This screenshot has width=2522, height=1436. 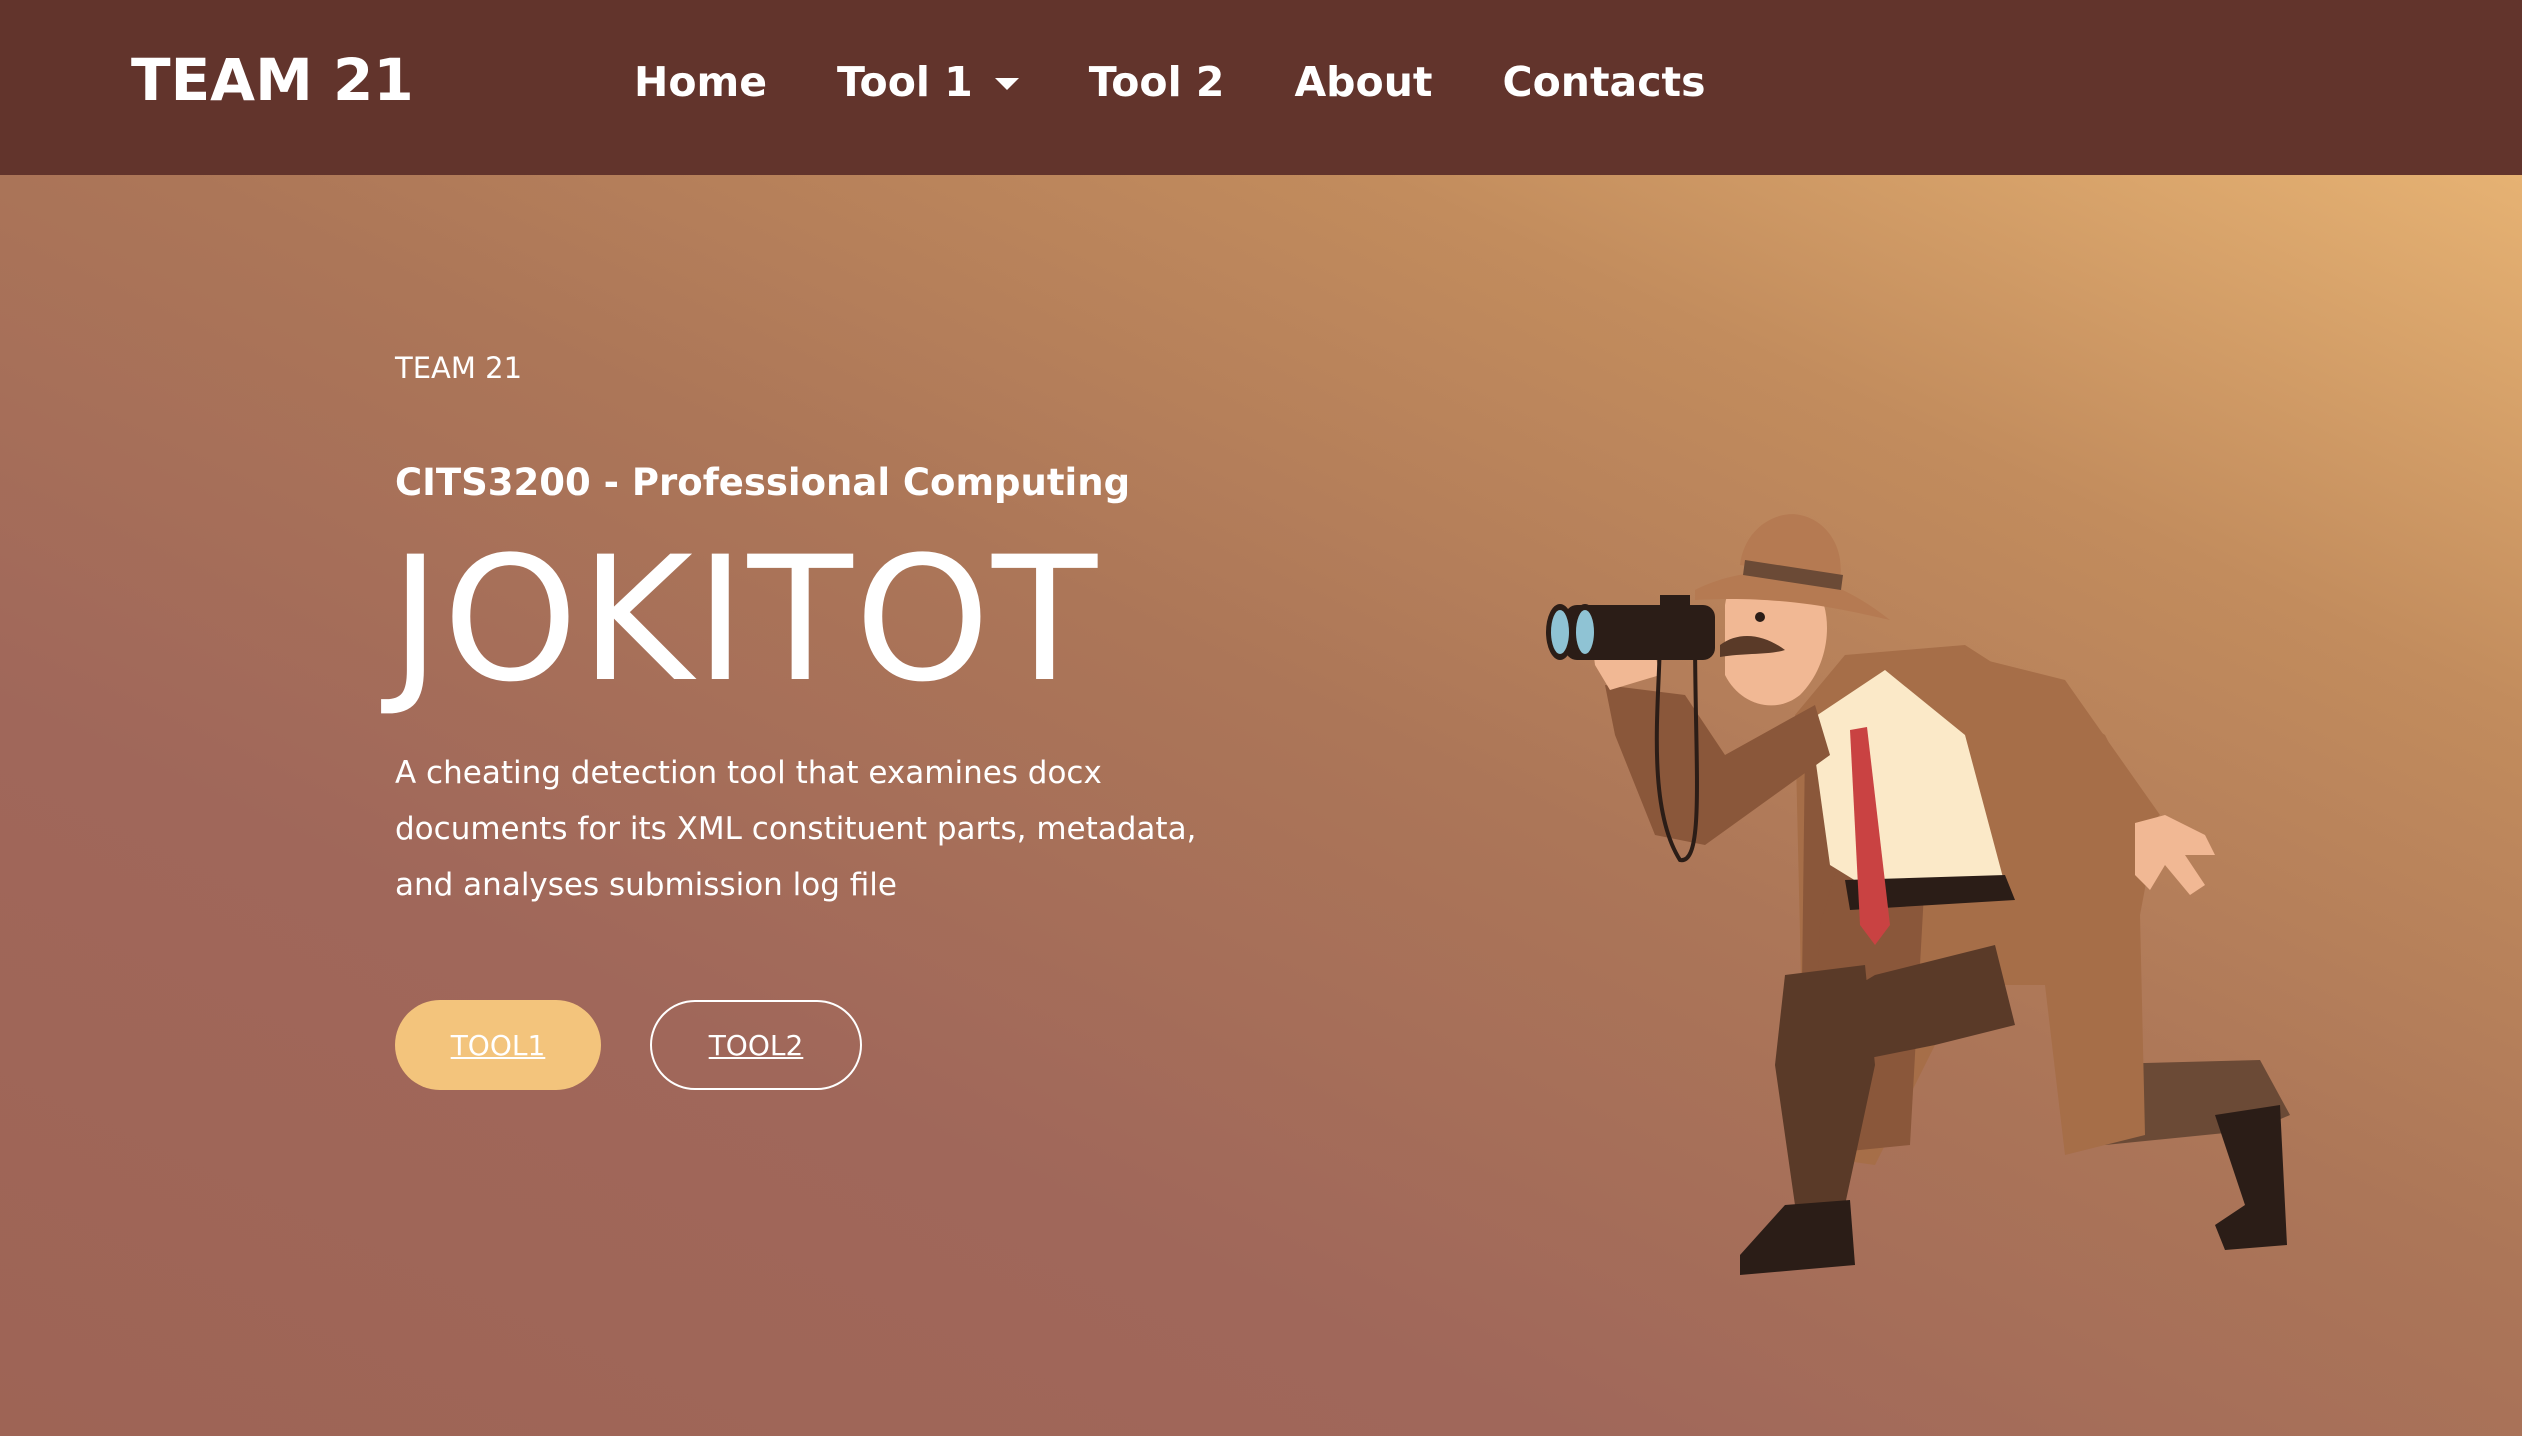 I want to click on nav-item-label: About, so click(x=1363, y=82).